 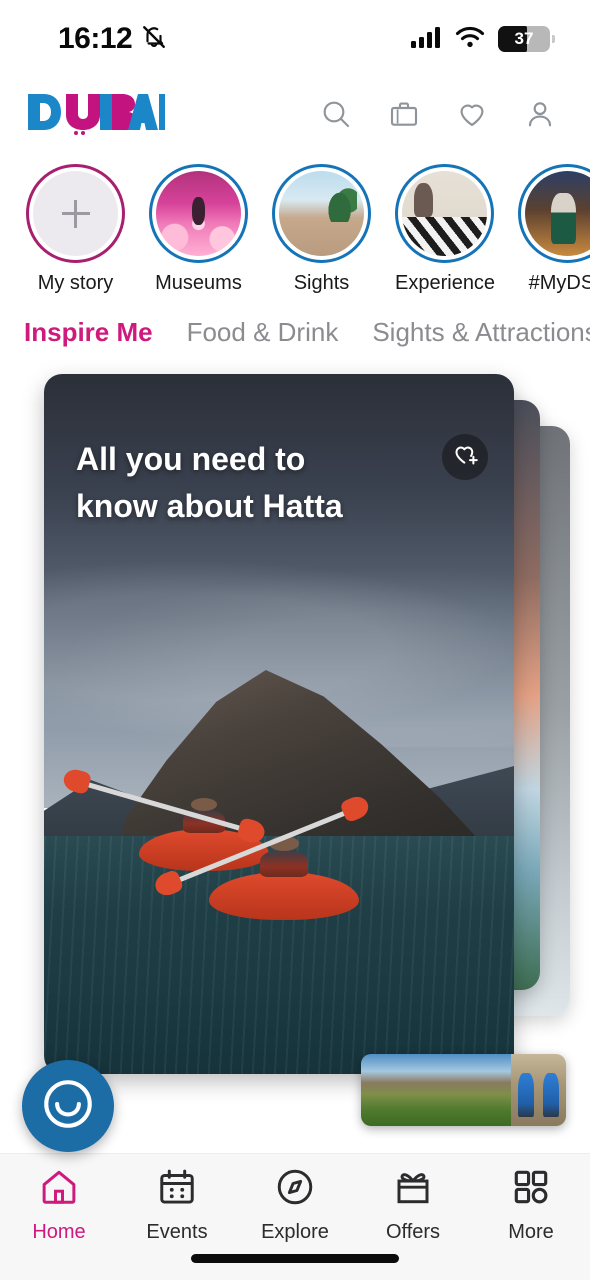 What do you see at coordinates (470, 39) in the screenshot?
I see `wifi-icon` at bounding box center [470, 39].